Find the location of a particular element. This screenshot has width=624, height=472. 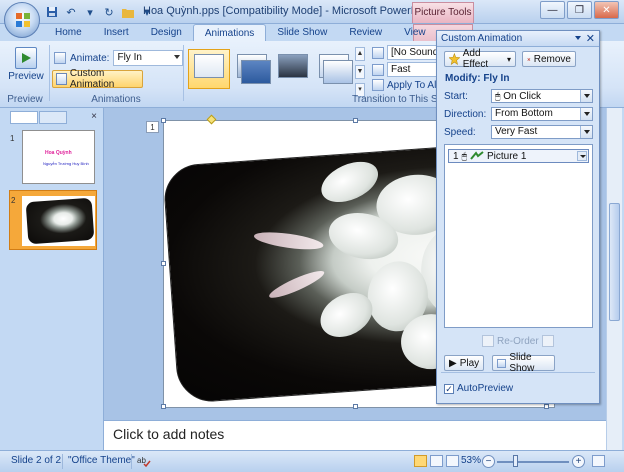

zoom-in-icon: + is located at coordinates (578, 461).